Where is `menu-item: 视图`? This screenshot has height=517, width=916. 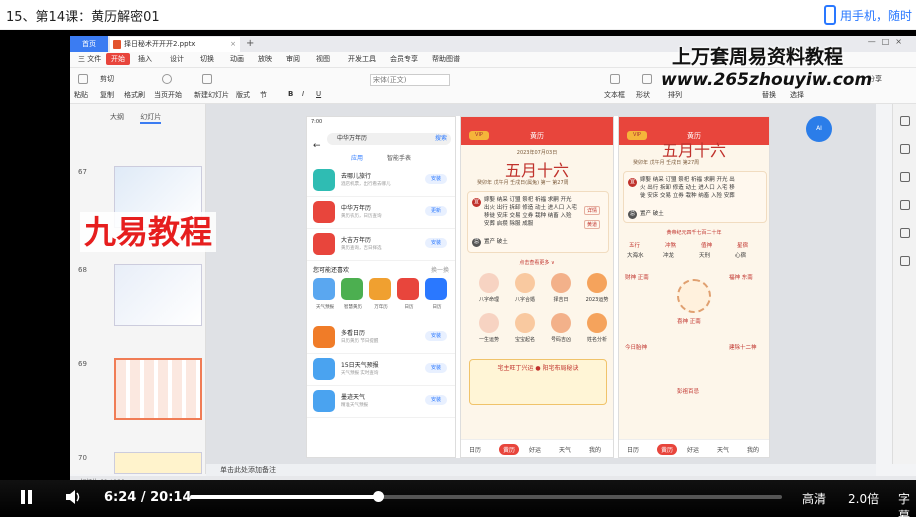
menu-item: 视图 is located at coordinates (323, 59).